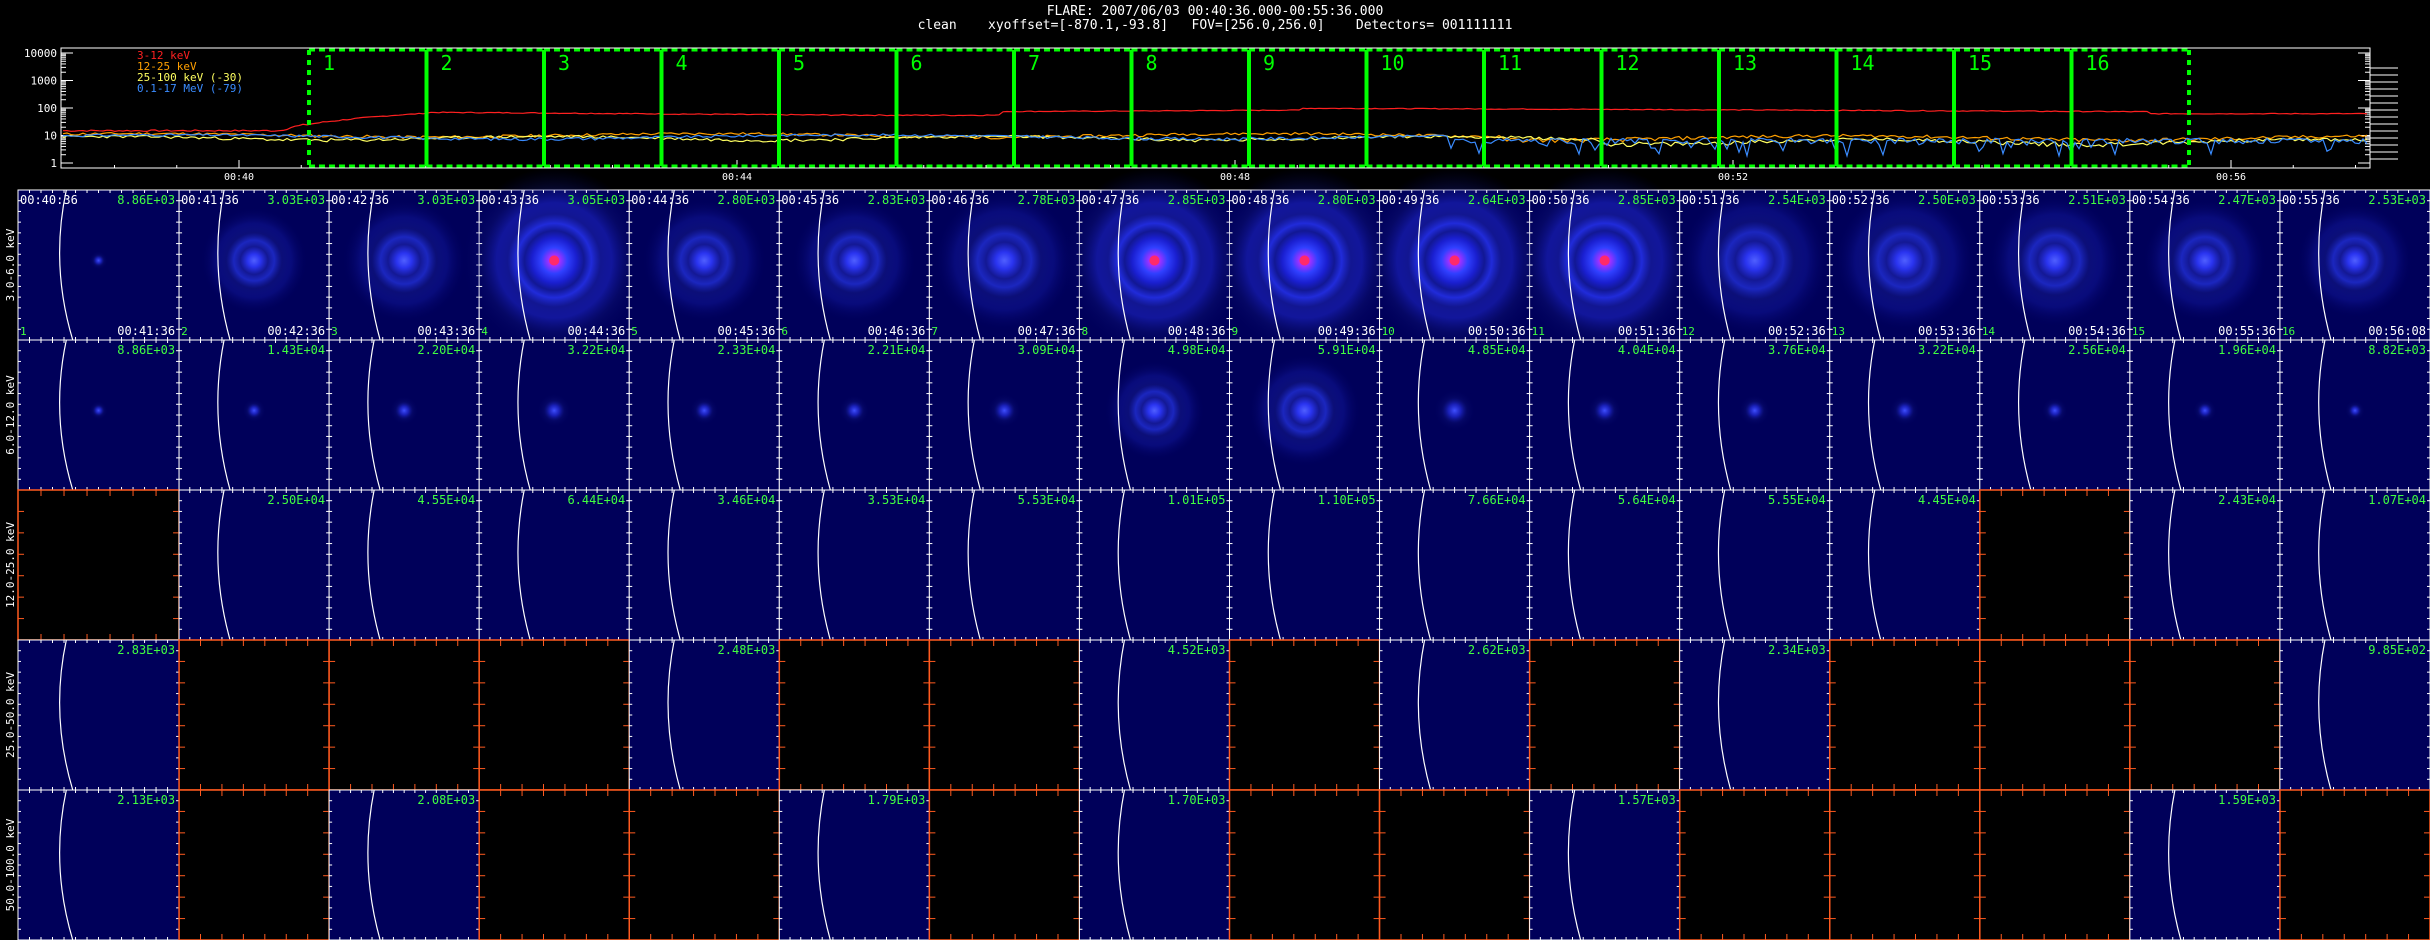  I want to click on image-panel: 5.64E+04, so click(1605, 565).